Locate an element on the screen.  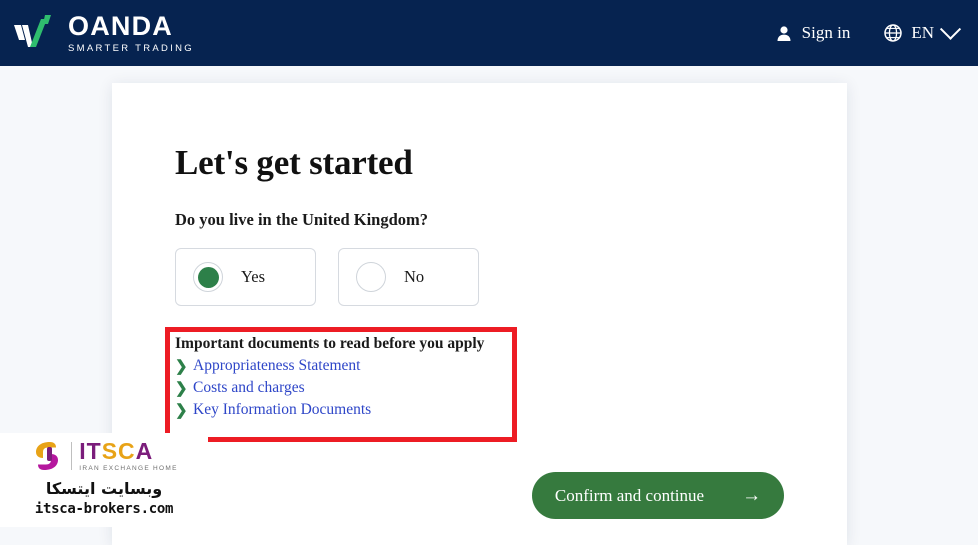
header-actions: Sign in EN is located at coordinates (868, 30).